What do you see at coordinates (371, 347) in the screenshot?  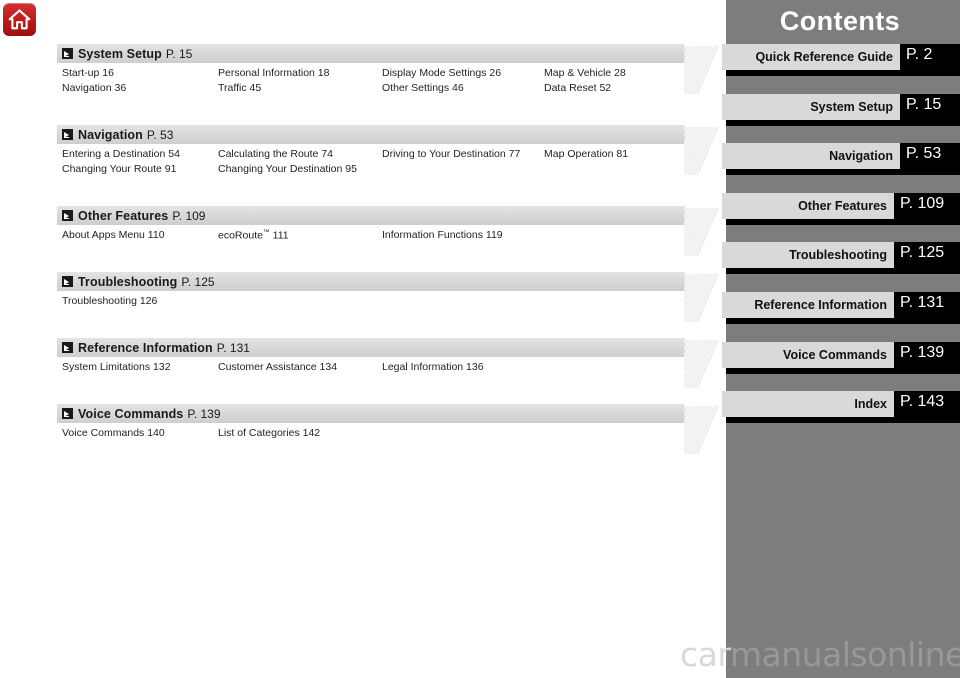 I see `toc-section-header: Reference Information P. 131` at bounding box center [371, 347].